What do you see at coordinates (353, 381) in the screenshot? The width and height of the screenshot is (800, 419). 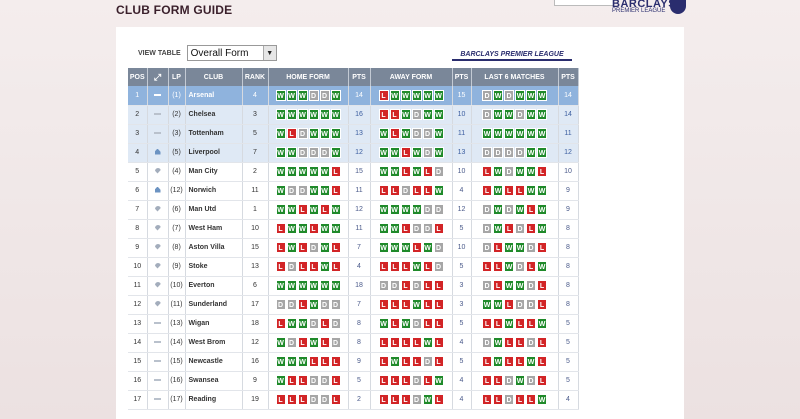 I see `table-row: 16 (16) Swansea 9 W L L D D L 5 L L L D L W 4 L L D W D L 5` at bounding box center [353, 381].